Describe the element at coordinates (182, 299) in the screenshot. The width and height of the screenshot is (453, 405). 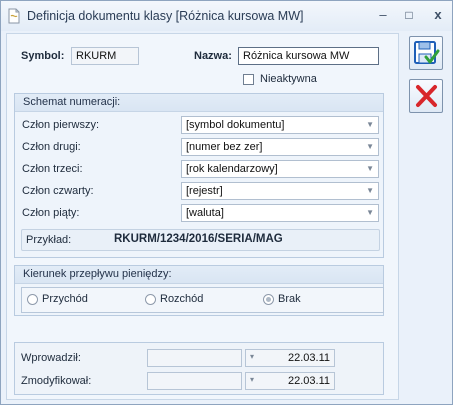
I see `expense-label: Rozchód` at that location.